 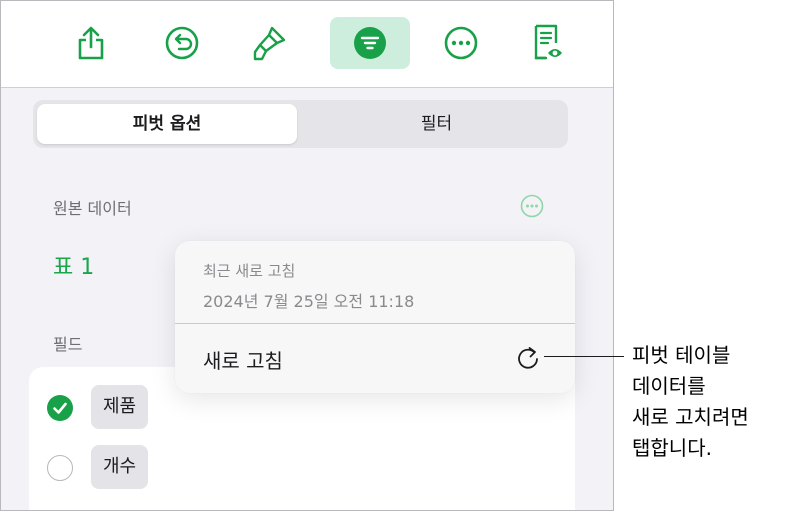 I want to click on callout-line-2: 데이터를, so click(x=669, y=386).